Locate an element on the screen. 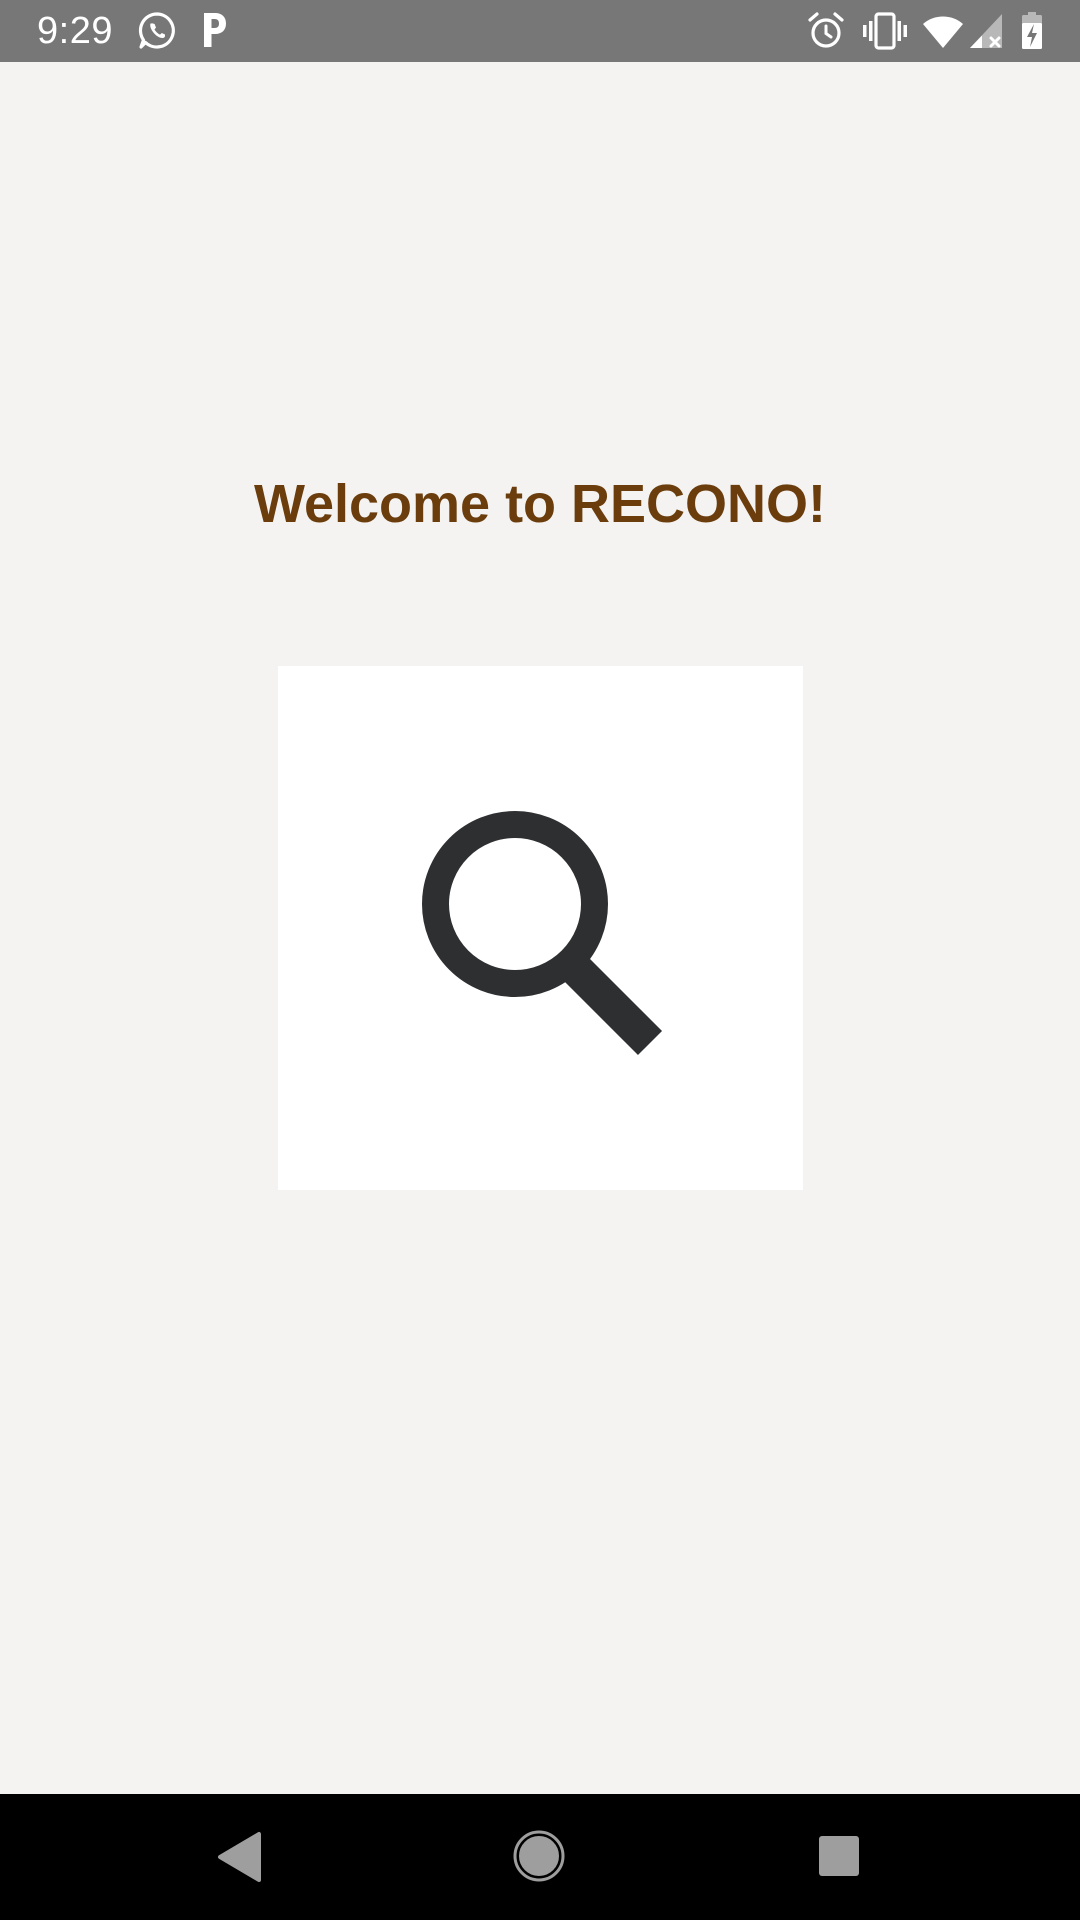 Image resolution: width=1080 pixels, height=1920 pixels. home-button is located at coordinates (540, 1857).